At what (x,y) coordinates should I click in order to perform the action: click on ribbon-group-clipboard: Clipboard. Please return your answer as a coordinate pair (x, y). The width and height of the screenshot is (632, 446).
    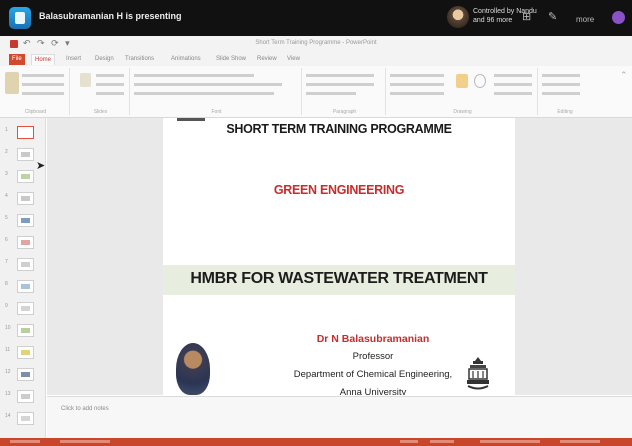
    Looking at the image, I should click on (36, 91).